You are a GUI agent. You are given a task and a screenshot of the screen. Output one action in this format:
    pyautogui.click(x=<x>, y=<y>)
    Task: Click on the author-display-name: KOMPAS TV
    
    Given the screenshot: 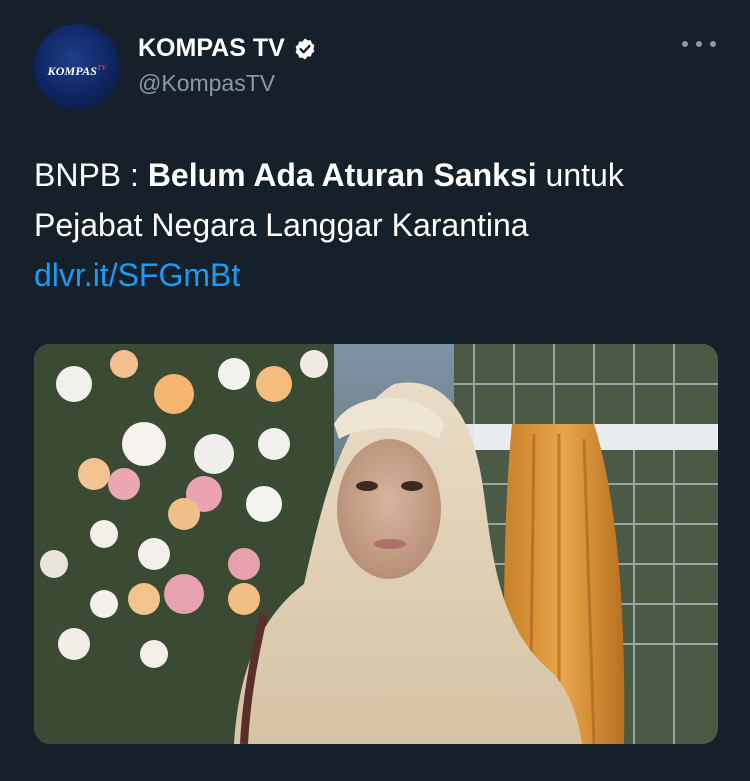 What is the action you would take?
    pyautogui.click(x=211, y=48)
    